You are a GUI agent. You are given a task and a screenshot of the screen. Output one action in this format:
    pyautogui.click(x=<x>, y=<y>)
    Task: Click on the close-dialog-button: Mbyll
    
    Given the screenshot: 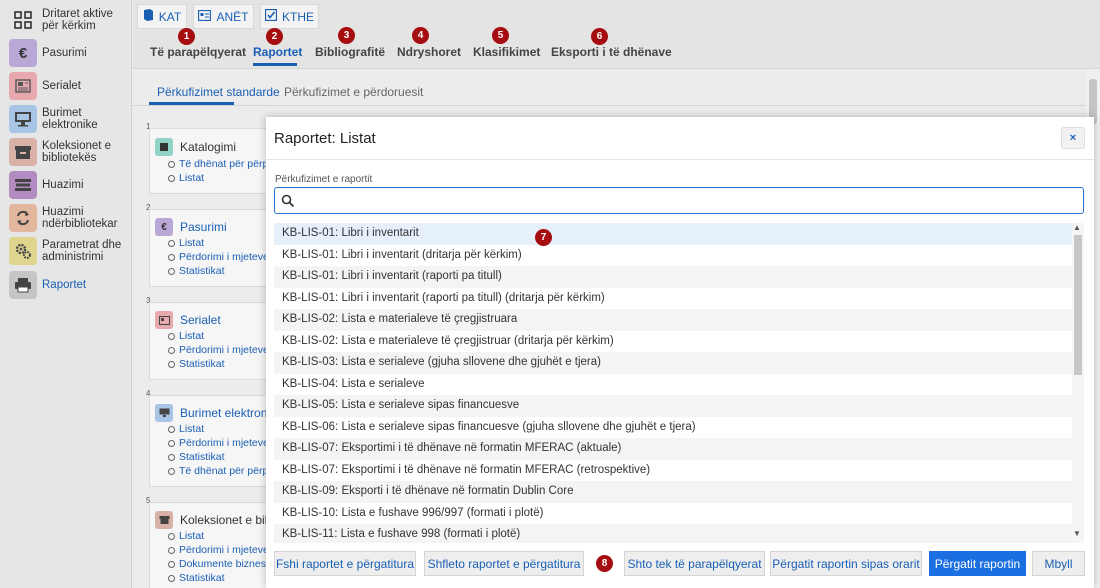 What is the action you would take?
    pyautogui.click(x=1058, y=563)
    